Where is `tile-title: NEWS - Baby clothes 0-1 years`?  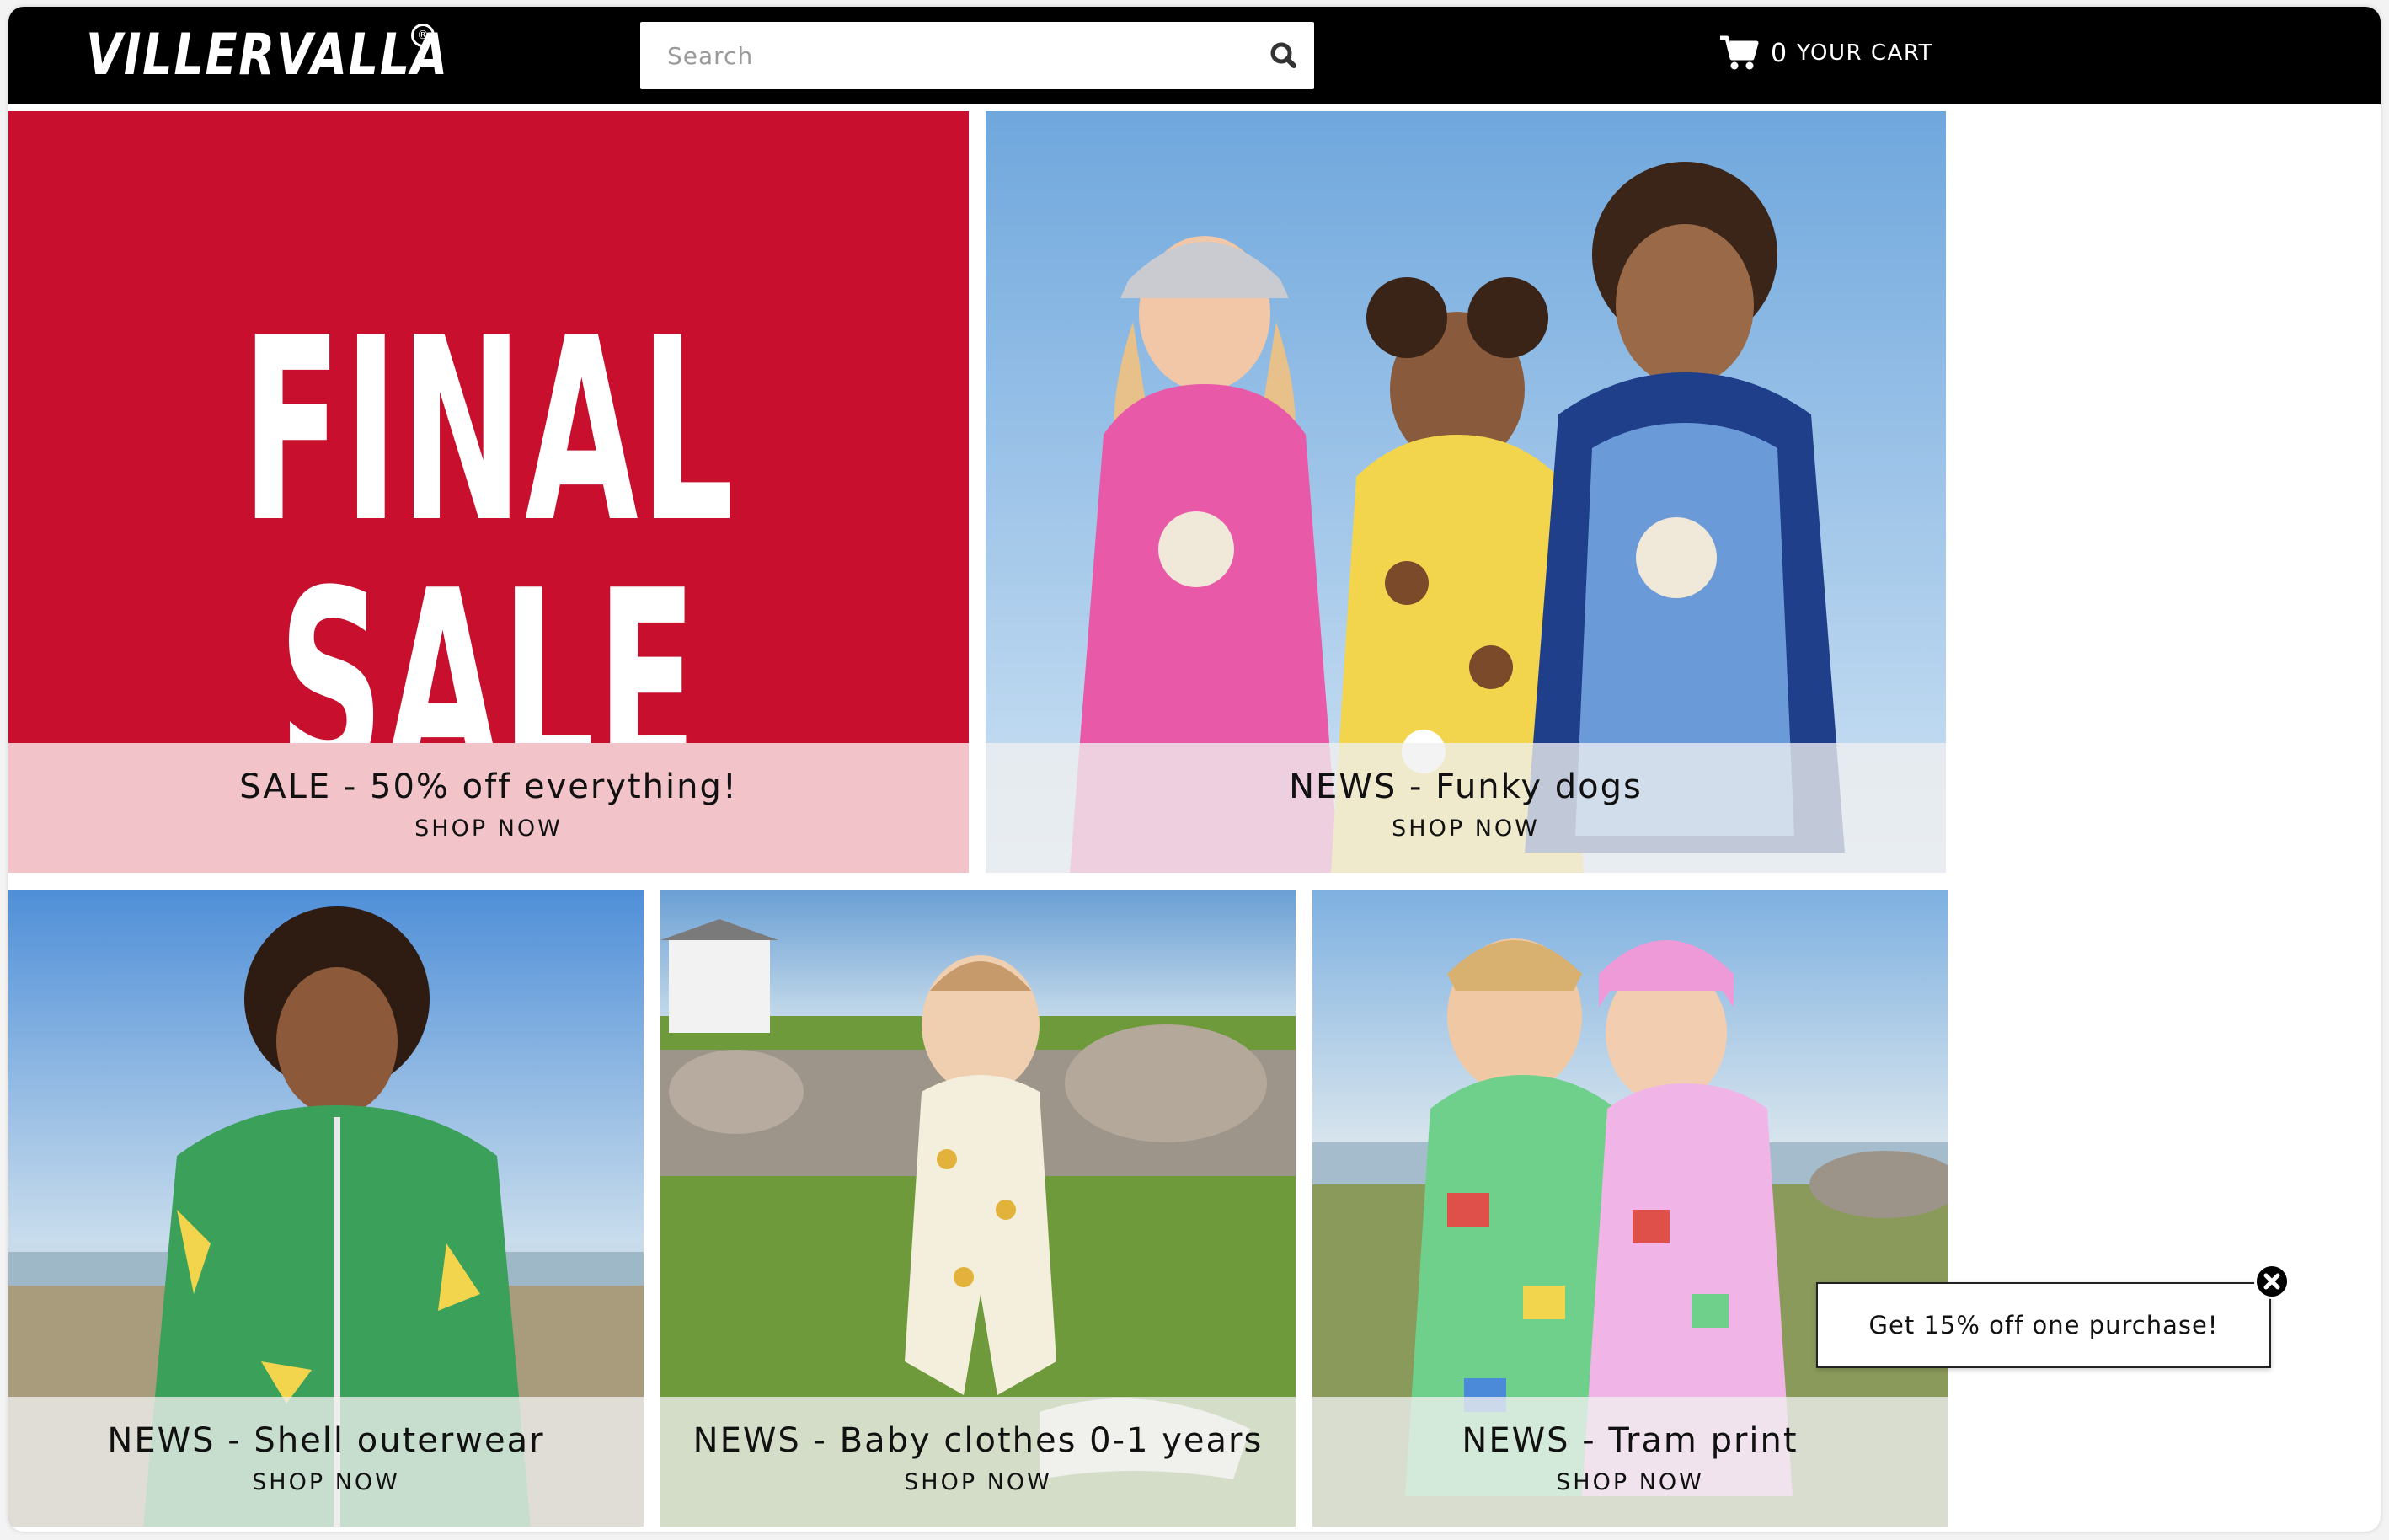 tile-title: NEWS - Baby clothes 0-1 years is located at coordinates (978, 1441).